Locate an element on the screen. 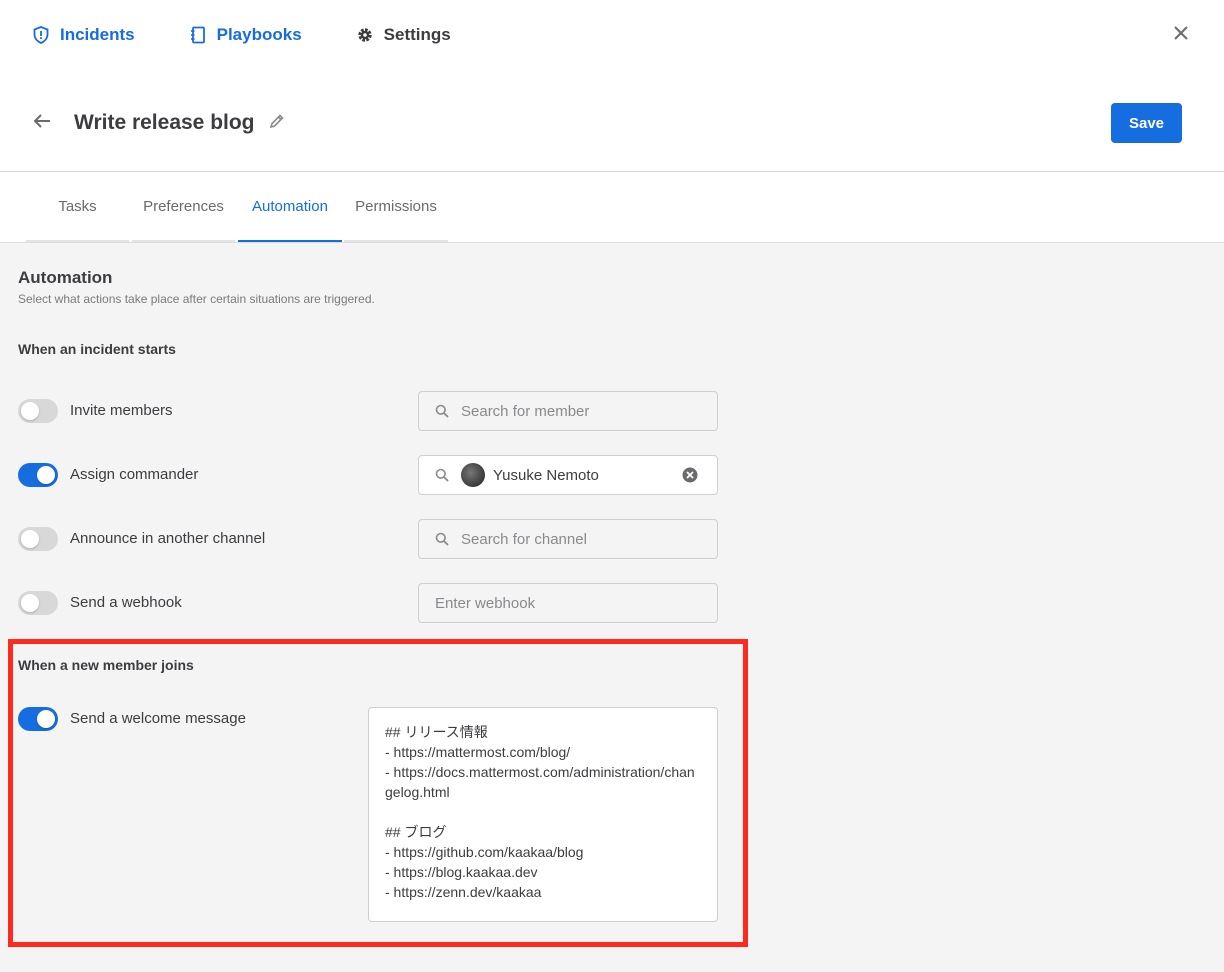  member-search-placeholder: Search for member is located at coordinates (525, 411).